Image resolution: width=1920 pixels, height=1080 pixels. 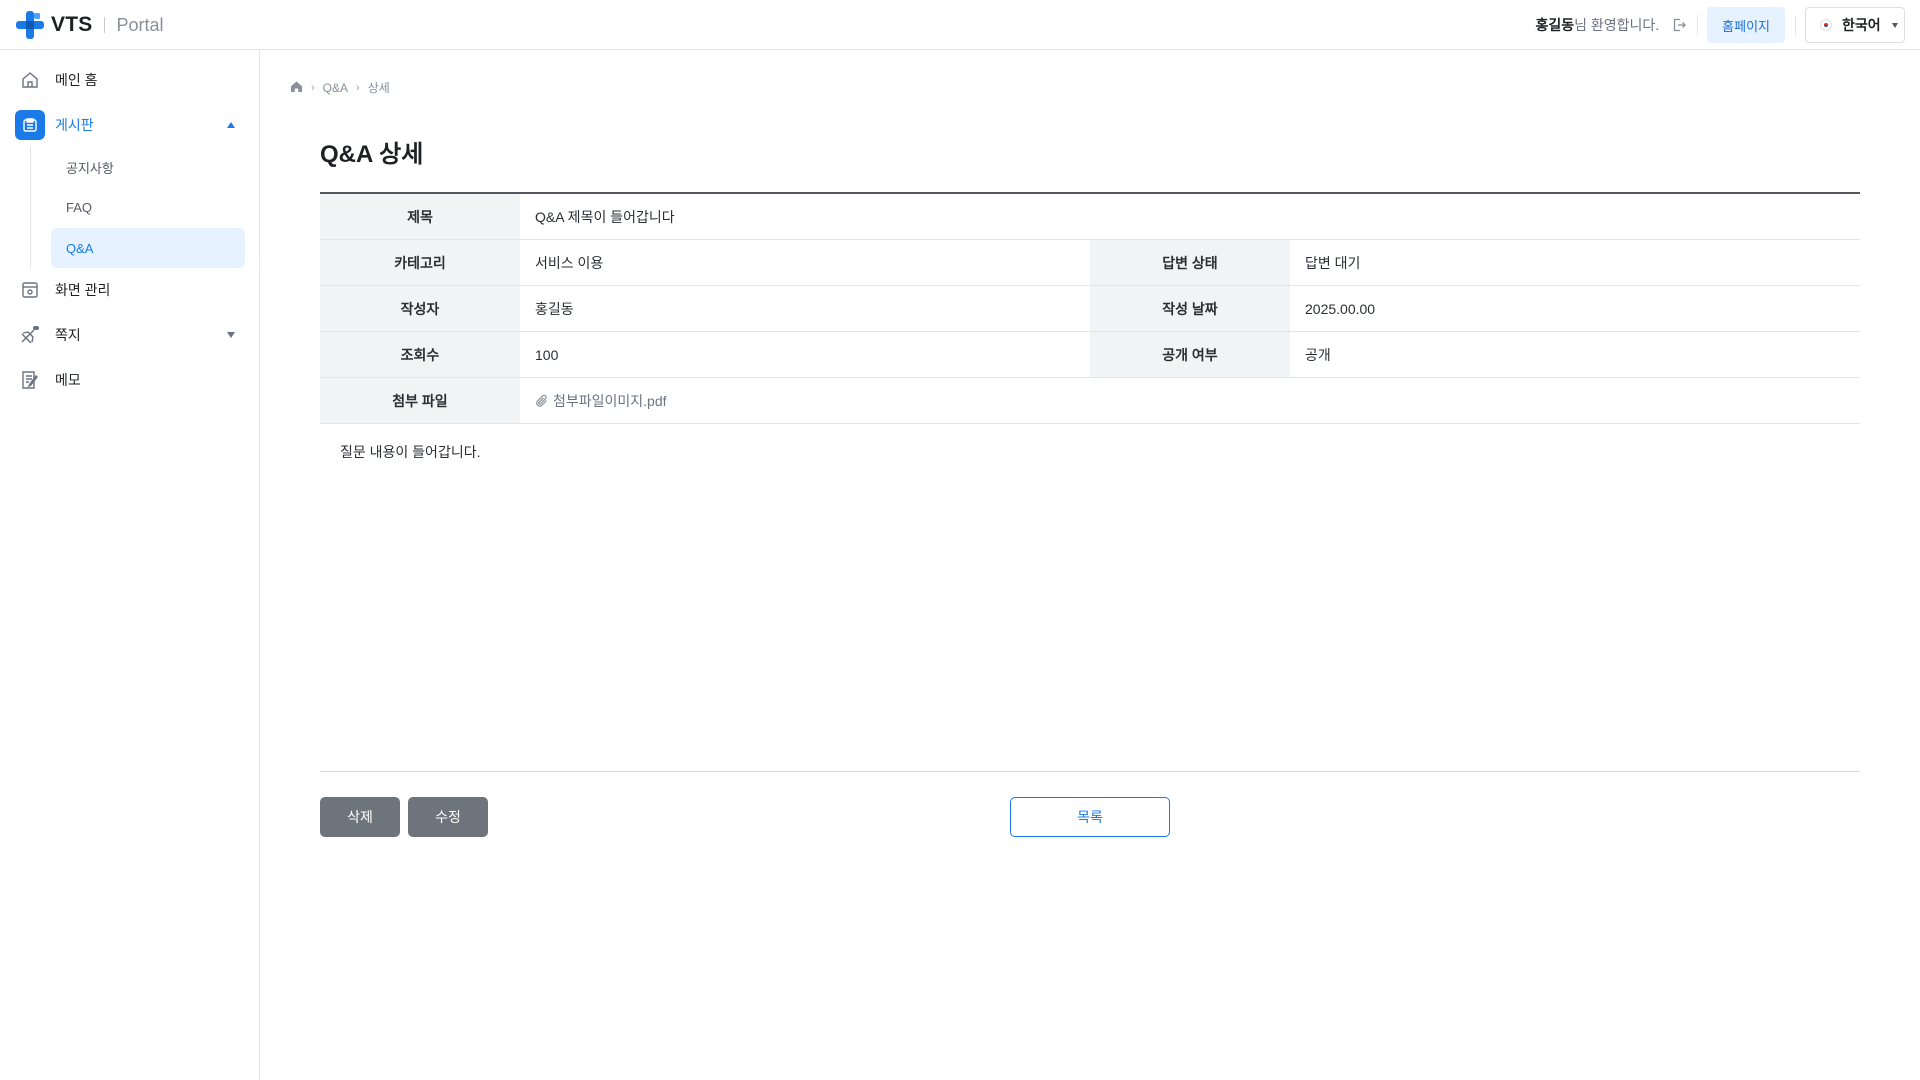 What do you see at coordinates (1318, 354) in the screenshot?
I see `public-value: 공개` at bounding box center [1318, 354].